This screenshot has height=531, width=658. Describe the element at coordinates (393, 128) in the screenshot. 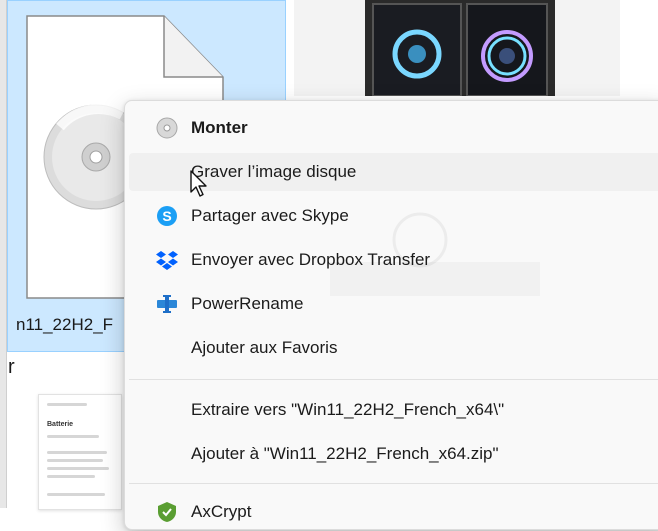

I see `menu-item-mount: Monter` at that location.